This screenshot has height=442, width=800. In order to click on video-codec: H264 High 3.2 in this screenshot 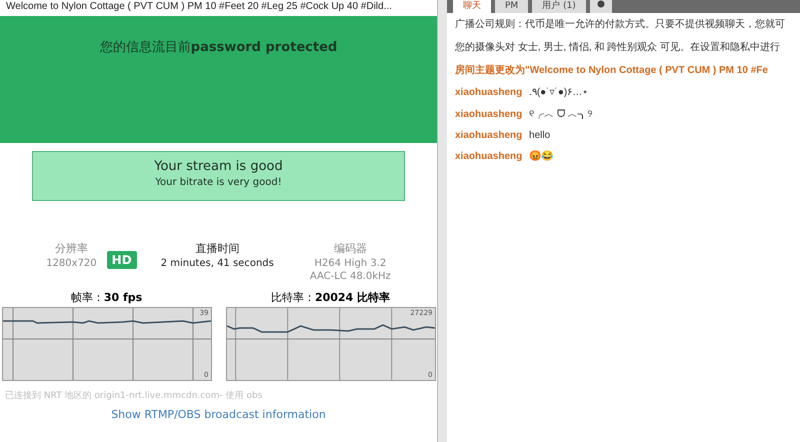, I will do `click(350, 263)`.